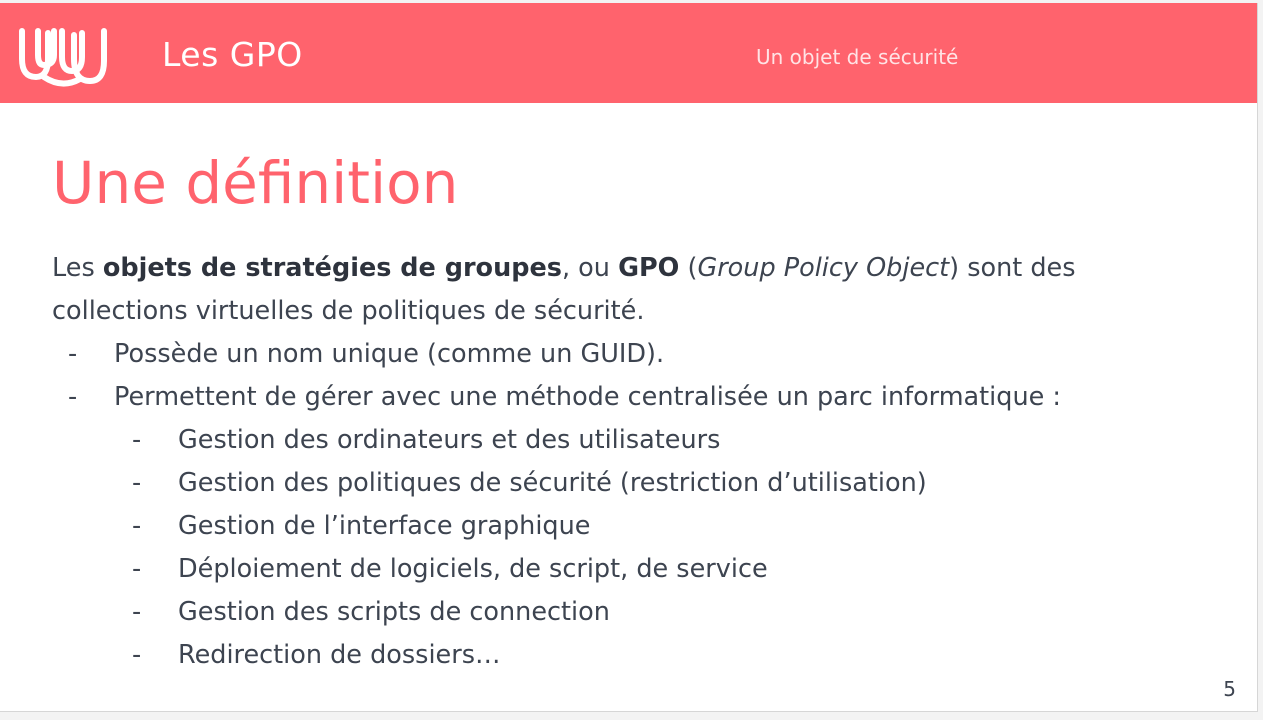 This screenshot has width=1263, height=720. Describe the element at coordinates (389, 354) in the screenshot. I see `bullet-text: Possède un nom unique (comme un GUID).` at that location.